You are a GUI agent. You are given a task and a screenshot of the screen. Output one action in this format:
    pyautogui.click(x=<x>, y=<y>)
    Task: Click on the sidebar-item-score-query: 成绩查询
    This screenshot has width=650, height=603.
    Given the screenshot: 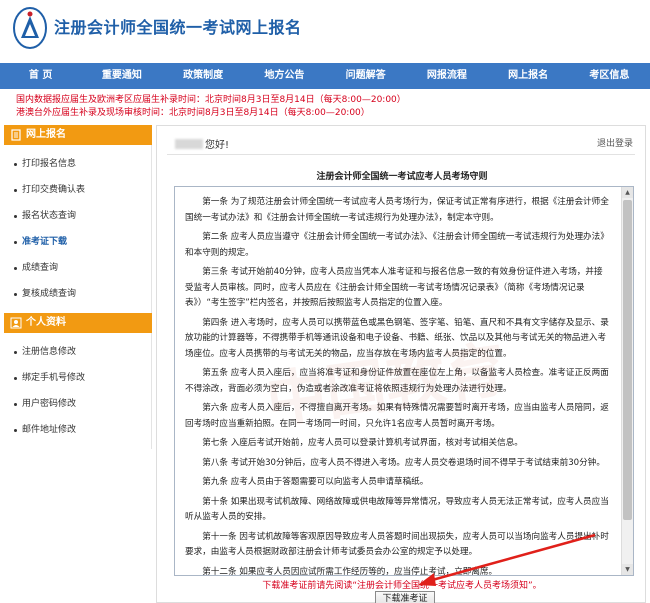 What is the action you would take?
    pyautogui.click(x=77, y=268)
    